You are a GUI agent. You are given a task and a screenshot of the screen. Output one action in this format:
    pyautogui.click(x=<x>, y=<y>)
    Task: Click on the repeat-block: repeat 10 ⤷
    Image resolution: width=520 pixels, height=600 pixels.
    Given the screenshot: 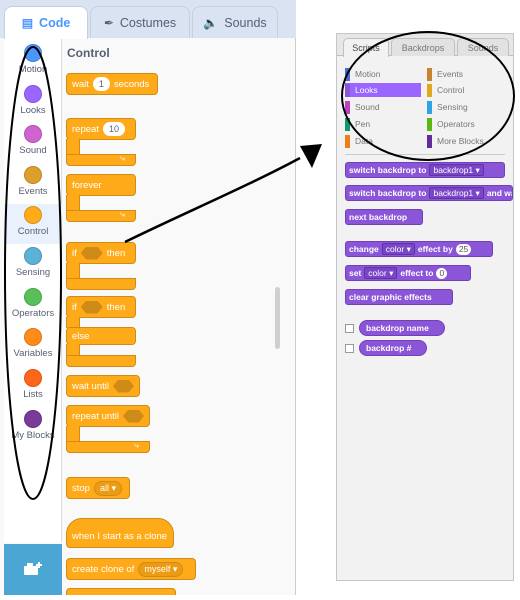 What is the action you would take?
    pyautogui.click(x=101, y=143)
    